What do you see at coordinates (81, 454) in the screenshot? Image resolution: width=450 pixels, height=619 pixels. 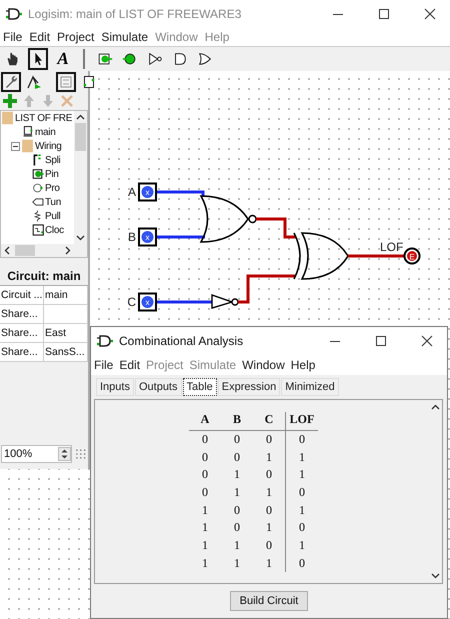 I see `grid-toggle-icon` at bounding box center [81, 454].